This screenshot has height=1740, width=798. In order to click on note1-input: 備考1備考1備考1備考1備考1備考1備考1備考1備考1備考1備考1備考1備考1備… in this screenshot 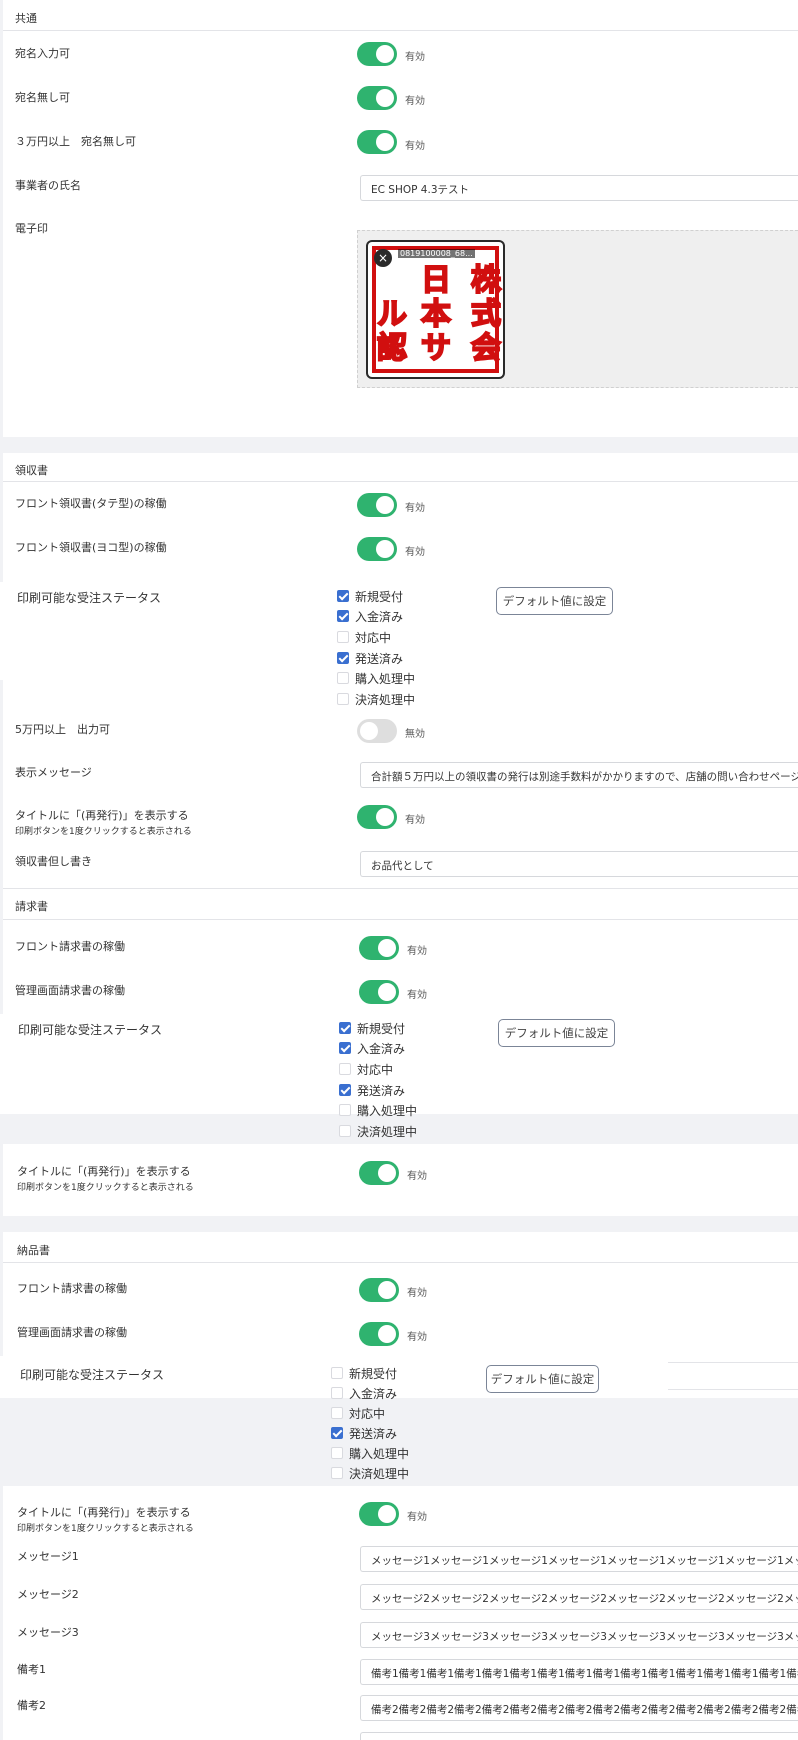, I will do `click(579, 1672)`.